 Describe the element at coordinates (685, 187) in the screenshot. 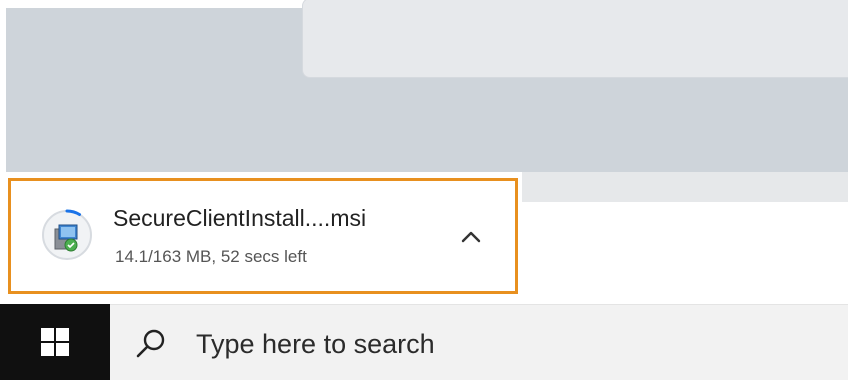

I see `shelf-background-band` at that location.